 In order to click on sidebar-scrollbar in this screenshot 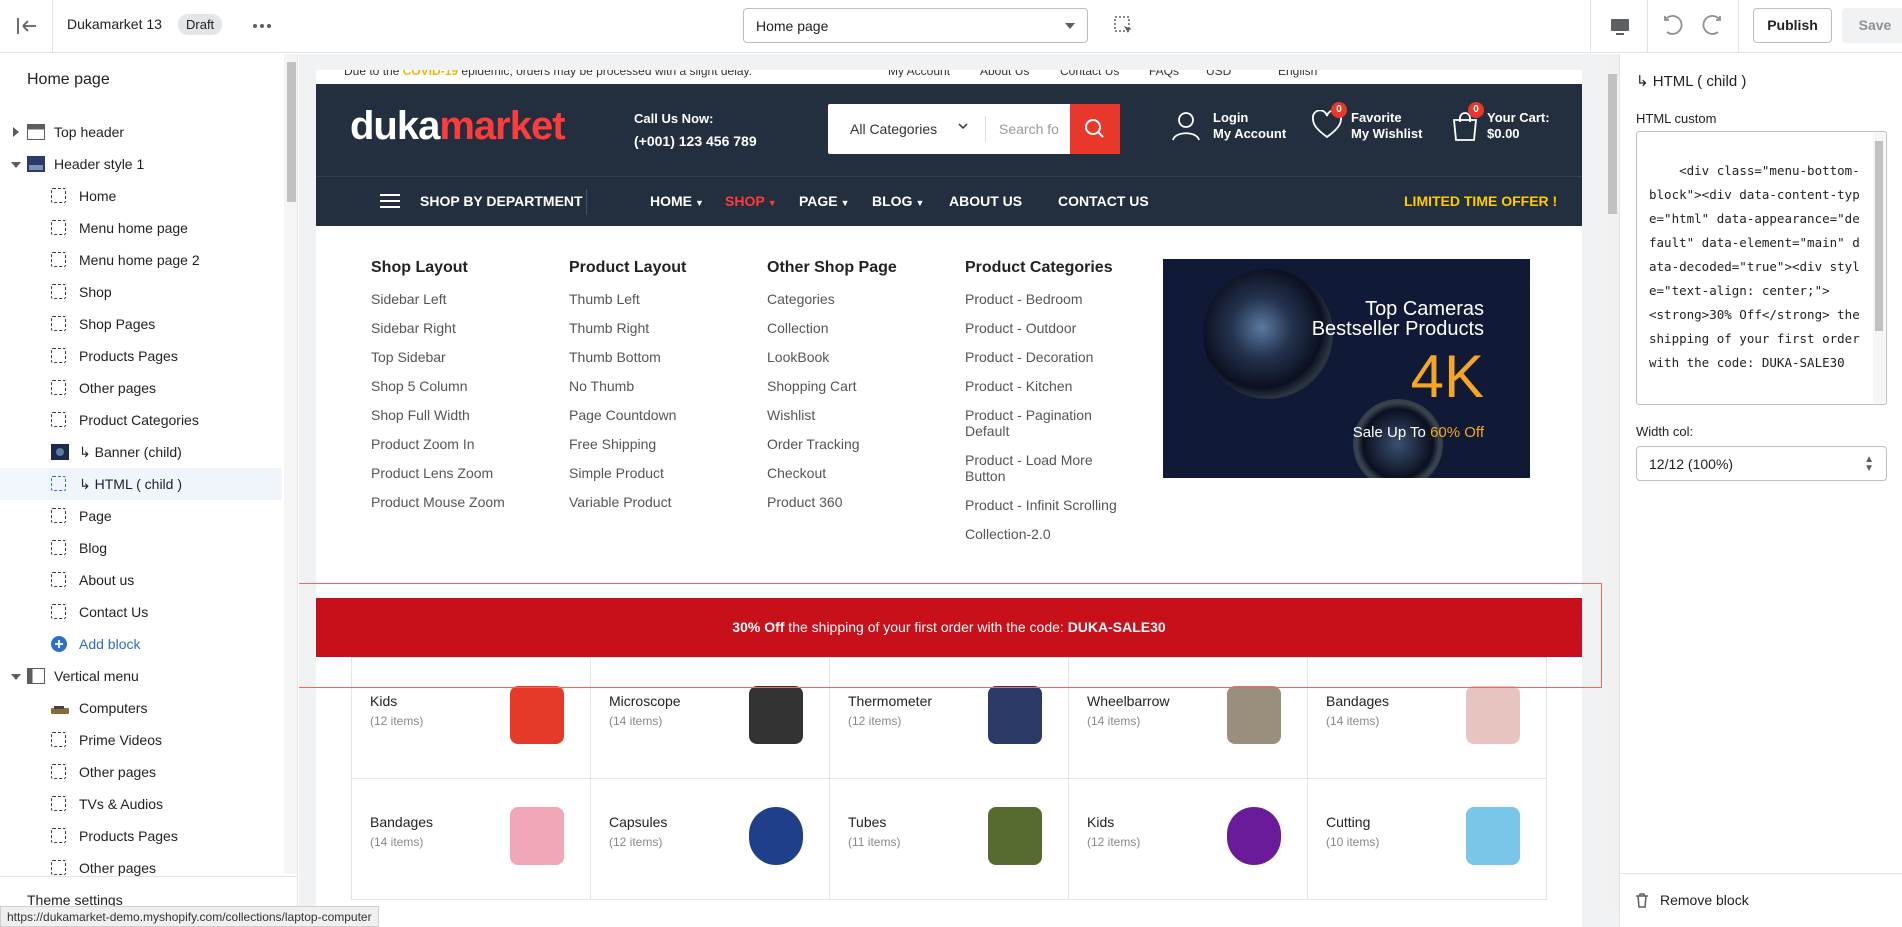, I will do `click(290, 464)`.